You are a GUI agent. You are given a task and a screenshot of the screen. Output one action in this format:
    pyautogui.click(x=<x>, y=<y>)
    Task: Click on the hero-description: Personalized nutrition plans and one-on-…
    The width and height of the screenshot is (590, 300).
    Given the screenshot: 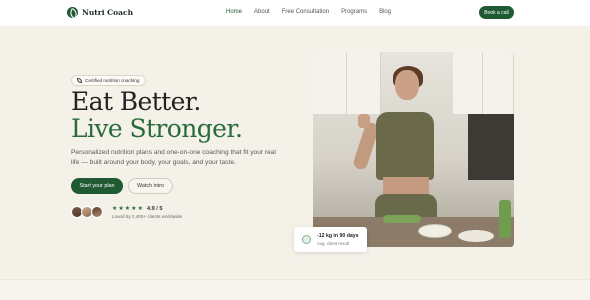 What is the action you would take?
    pyautogui.click(x=173, y=157)
    